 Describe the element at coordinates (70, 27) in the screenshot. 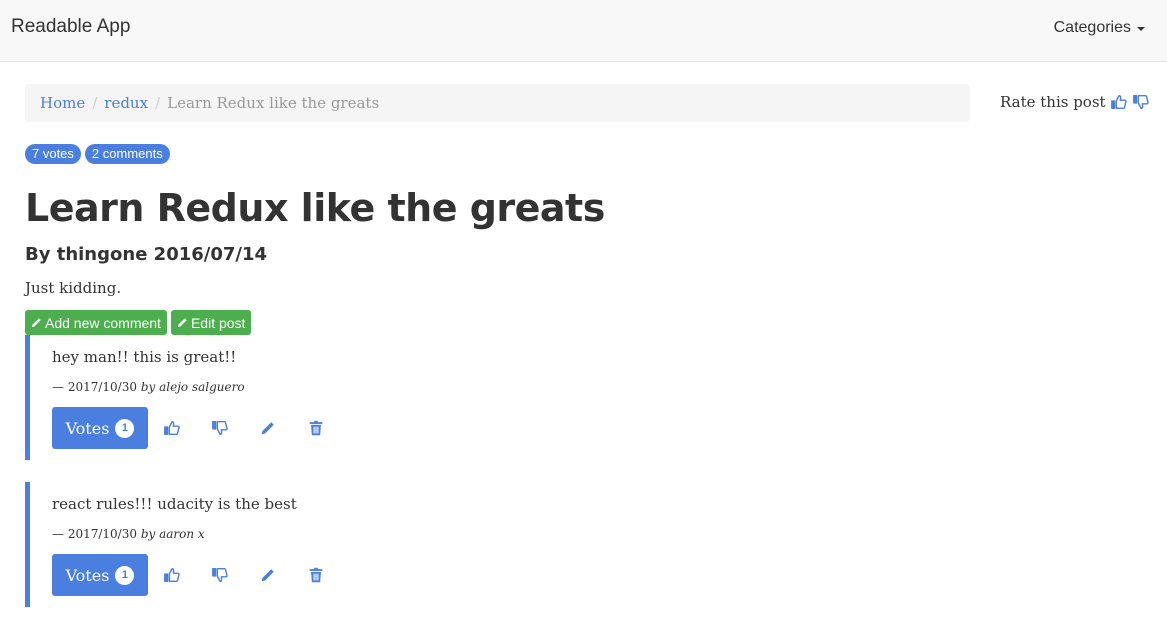

I see `brand-link: Readable App` at that location.